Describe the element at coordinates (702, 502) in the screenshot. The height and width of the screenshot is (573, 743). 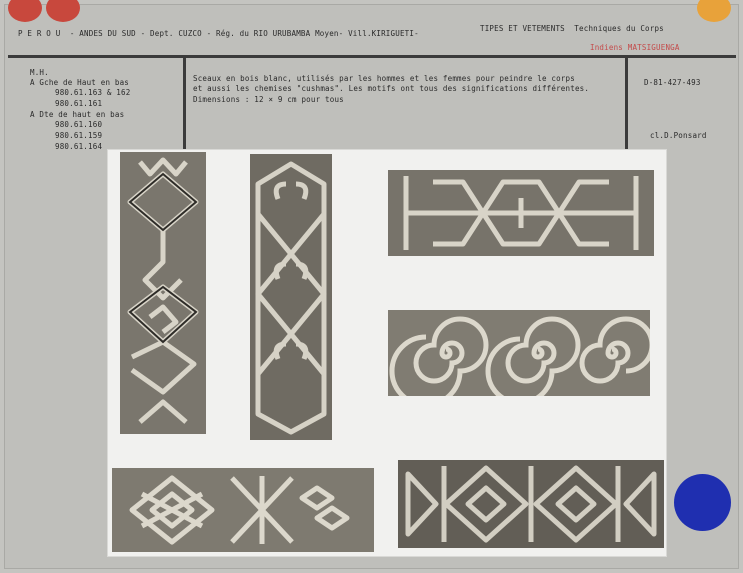
I see `blue-marker-dot` at that location.